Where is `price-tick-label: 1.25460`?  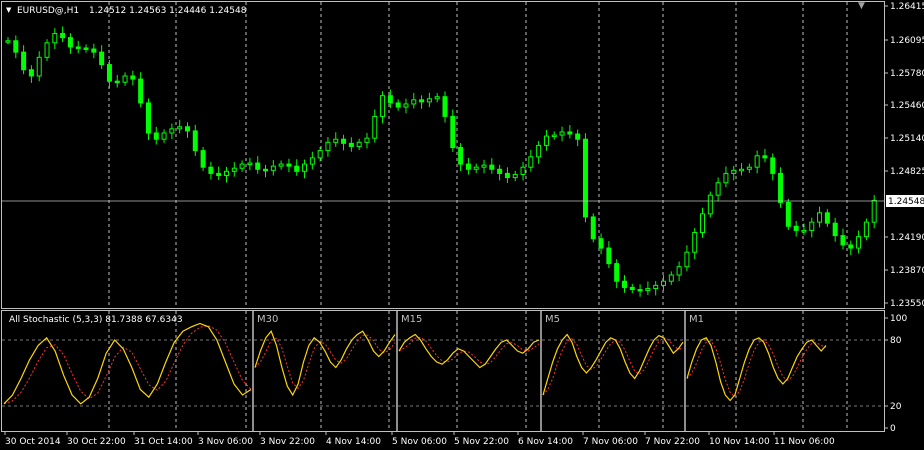
price-tick-label: 1.25460 is located at coordinates (907, 106).